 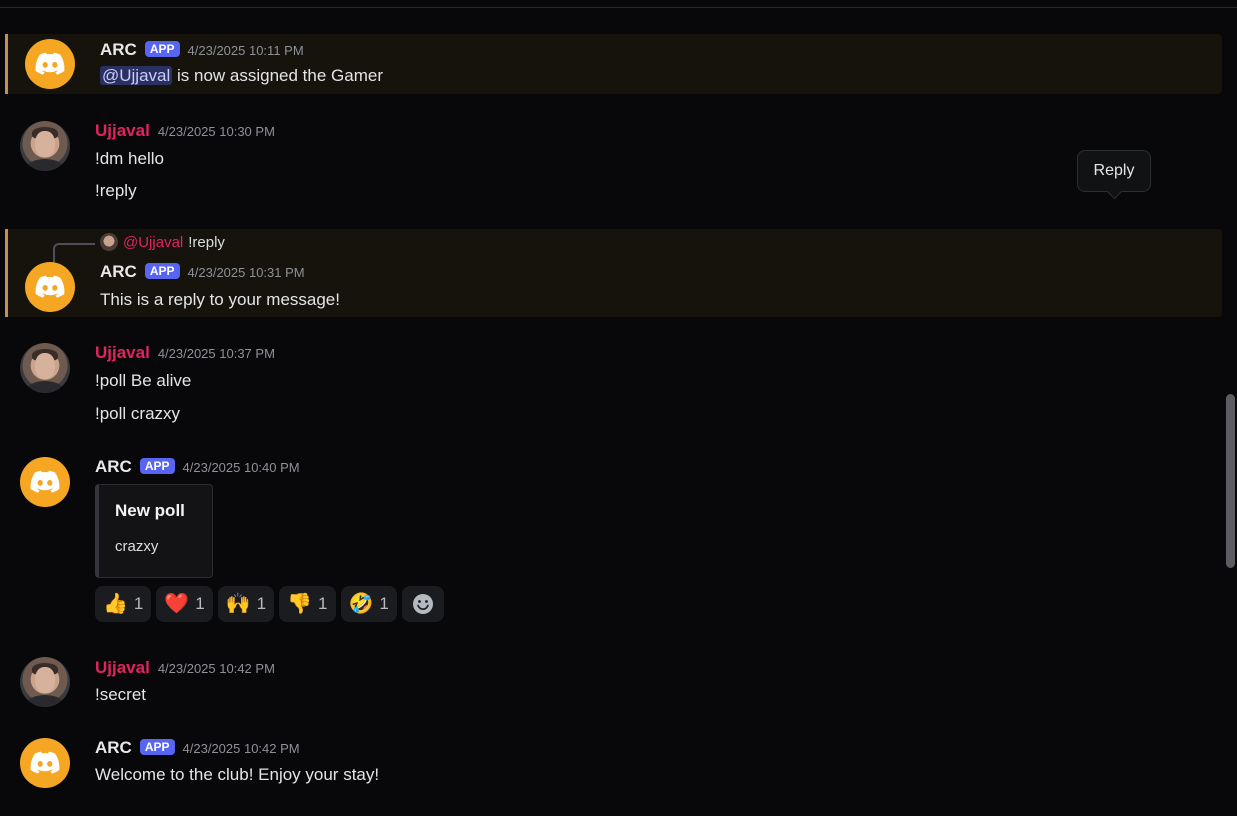 What do you see at coordinates (109, 242) in the screenshot?
I see `reply-avatar` at bounding box center [109, 242].